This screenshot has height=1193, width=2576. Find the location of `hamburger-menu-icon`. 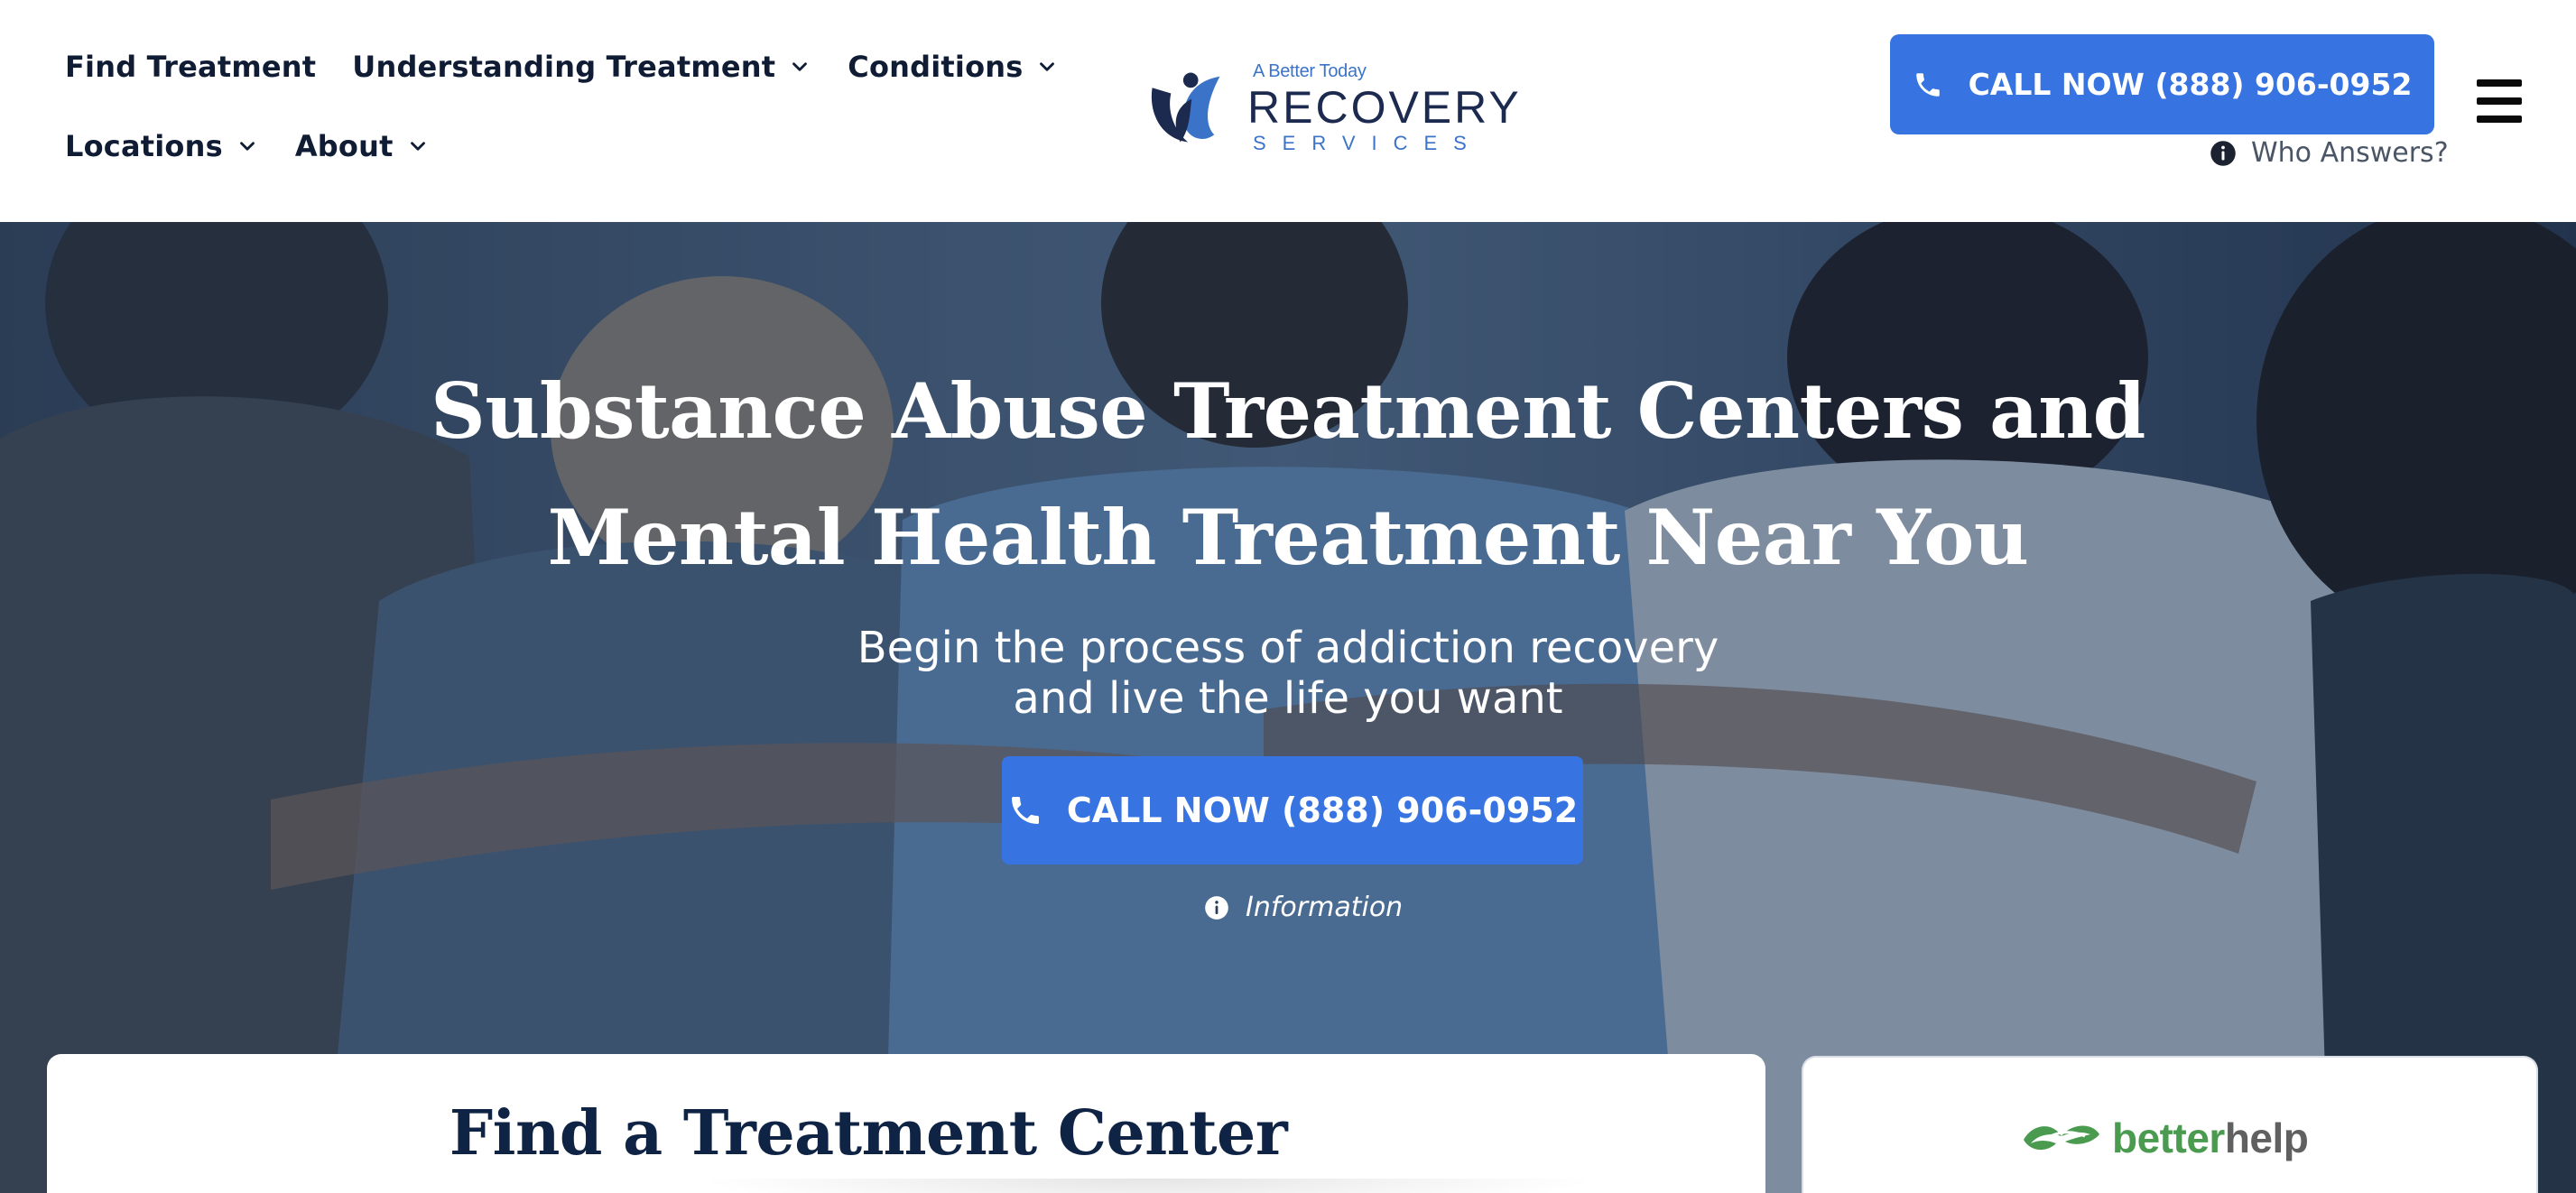

hamburger-menu-icon is located at coordinates (2499, 101).